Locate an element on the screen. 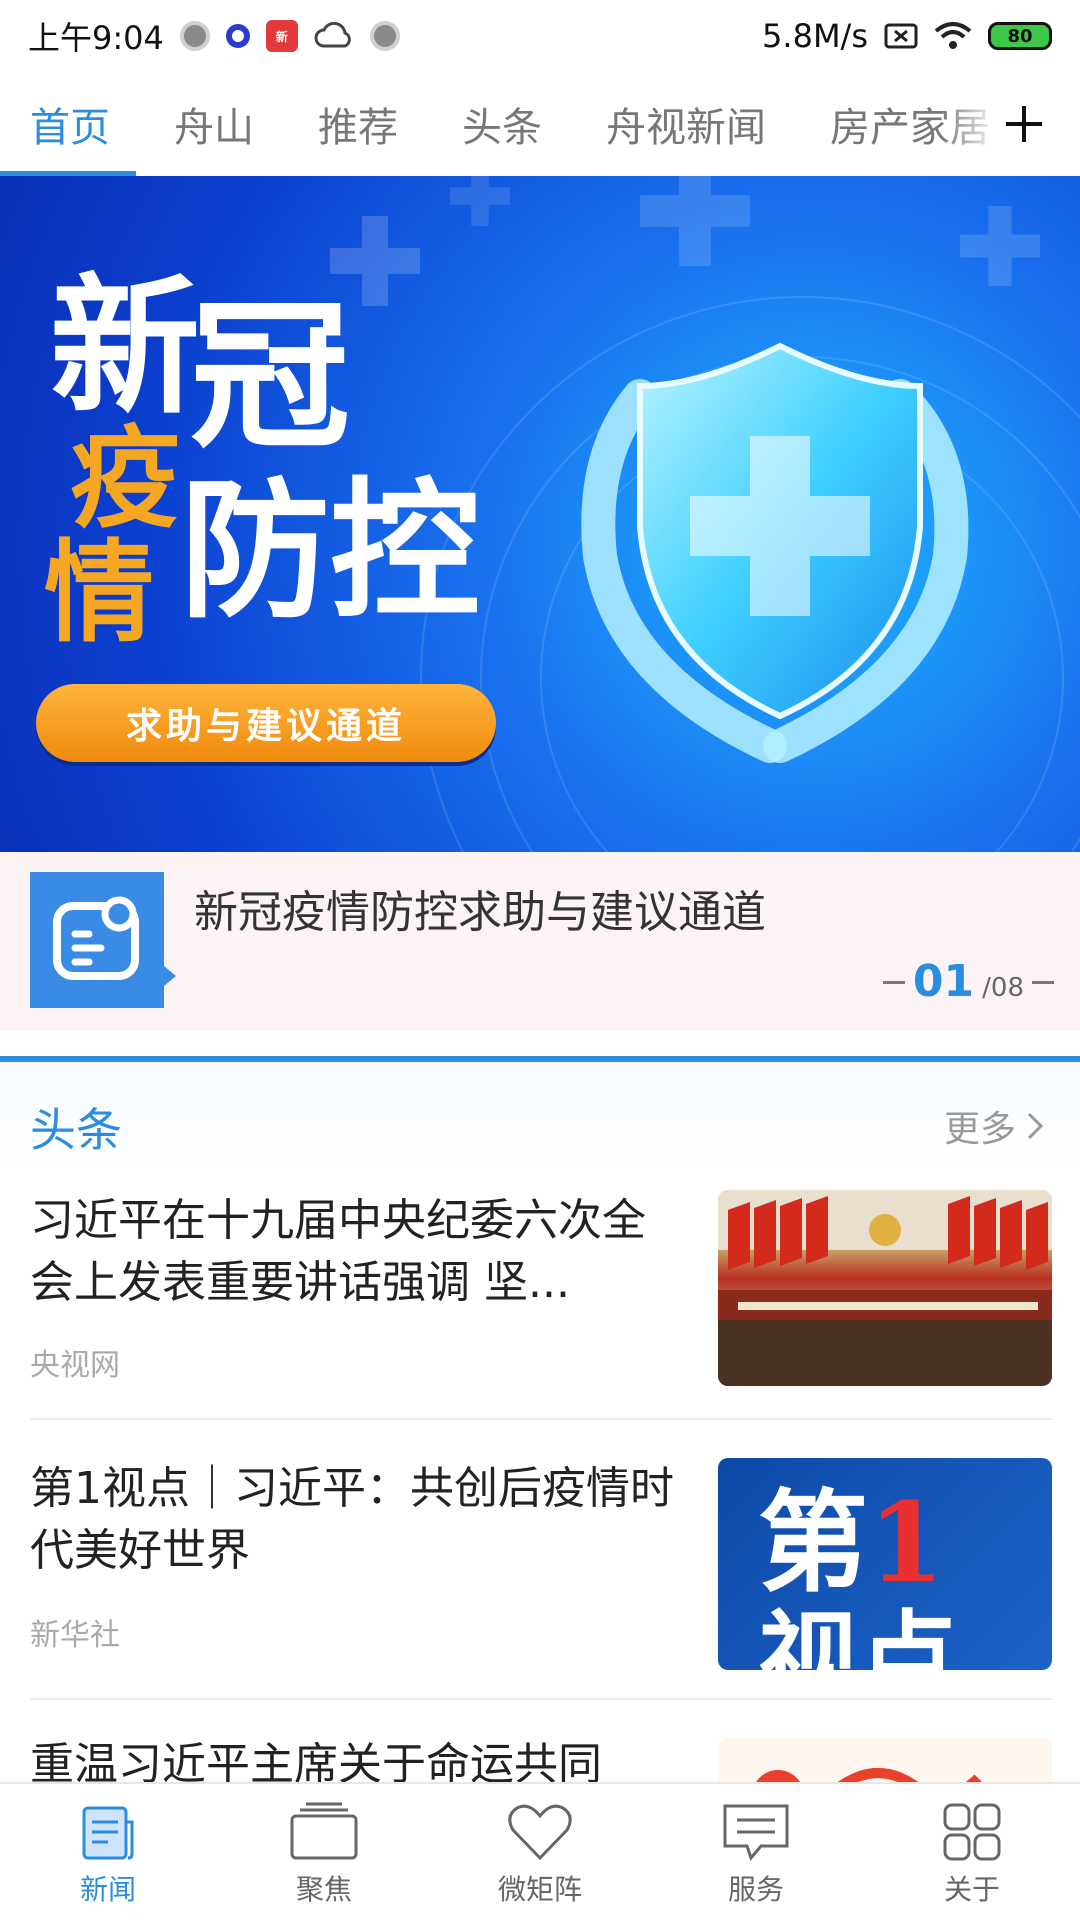 Image resolution: width=1080 pixels, height=1922 pixels. nav-service: 服务 is located at coordinates (756, 1853).